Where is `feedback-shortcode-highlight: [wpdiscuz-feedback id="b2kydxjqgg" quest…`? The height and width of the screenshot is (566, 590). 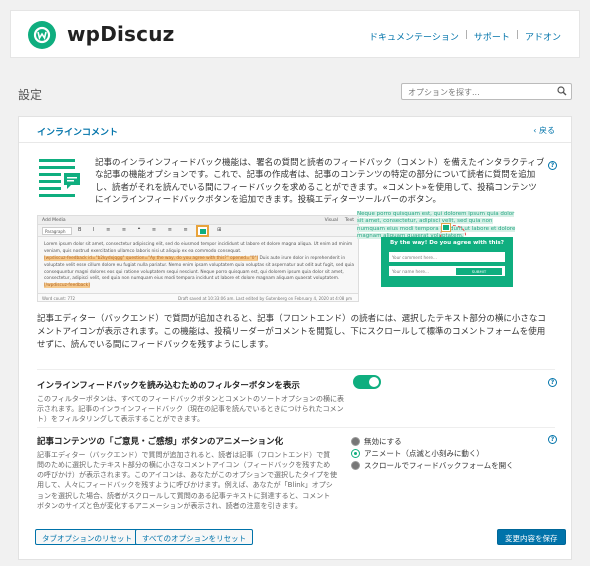
feedback-shortcode-highlight: [wpdiscuz-feedback id="b2kydxjqgg" quest… is located at coordinates (151, 258).